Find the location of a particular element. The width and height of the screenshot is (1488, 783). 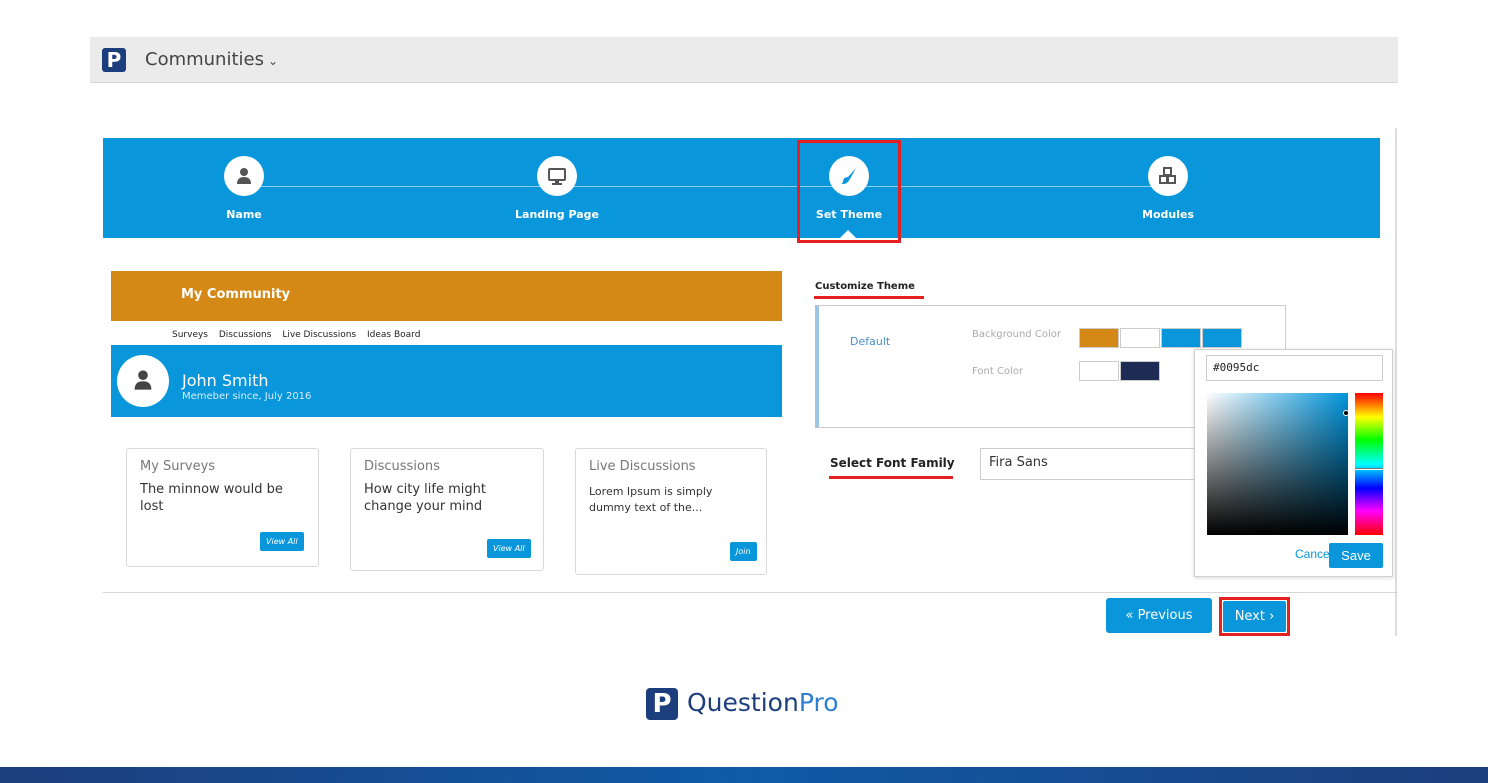

save-button: Save is located at coordinates (1356, 555).